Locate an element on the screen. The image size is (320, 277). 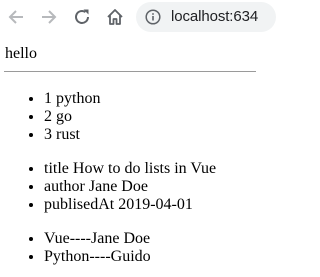
arrow-right-icon is located at coordinates (49, 17).